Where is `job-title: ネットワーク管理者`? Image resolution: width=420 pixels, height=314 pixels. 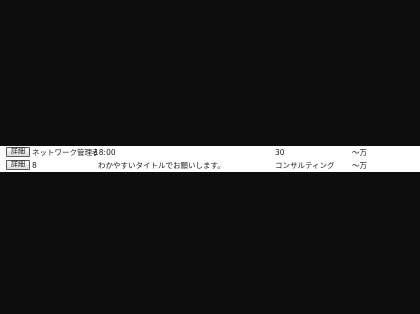 job-title: ネットワーク管理者 is located at coordinates (64, 152).